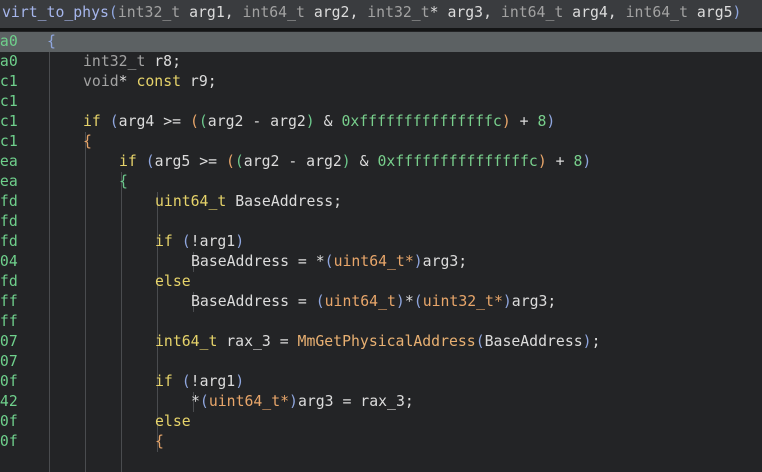 The image size is (762, 472). What do you see at coordinates (596, 341) in the screenshot?
I see `code-token: ;` at bounding box center [596, 341].